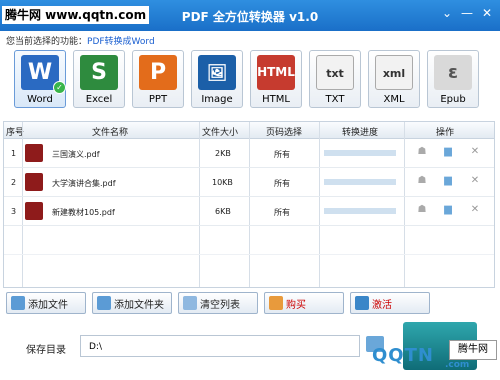 The image size is (500, 380). What do you see at coordinates (249, 153) in the screenshot?
I see `table-row: 1 三国演义.pdf 2KB 所有 ☗ ▆ ✕` at bounding box center [249, 153].